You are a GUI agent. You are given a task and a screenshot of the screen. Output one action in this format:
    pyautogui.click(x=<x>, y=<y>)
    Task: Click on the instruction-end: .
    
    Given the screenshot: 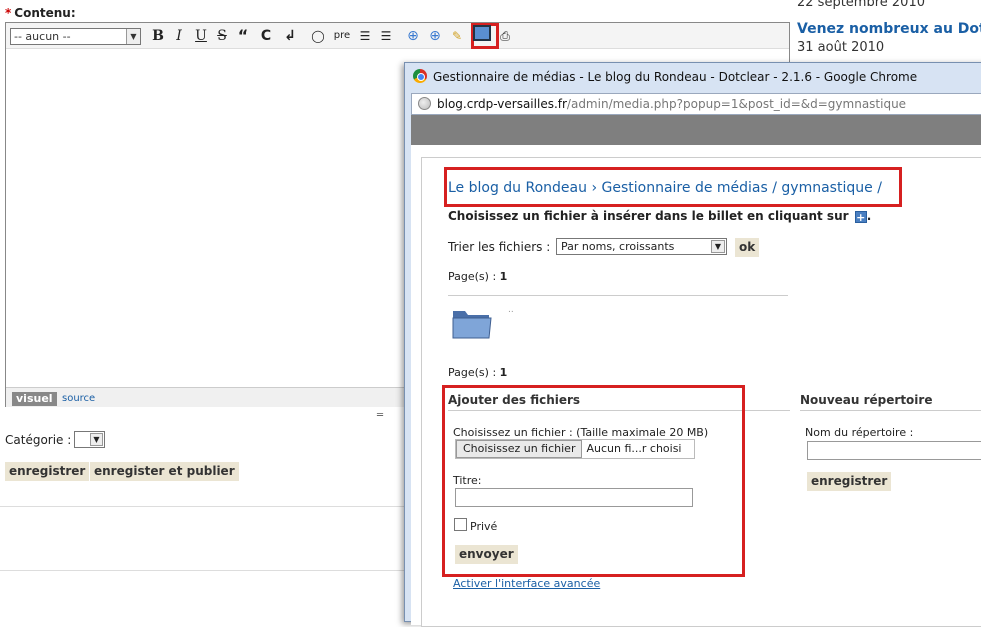 What is the action you would take?
    pyautogui.click(x=869, y=216)
    